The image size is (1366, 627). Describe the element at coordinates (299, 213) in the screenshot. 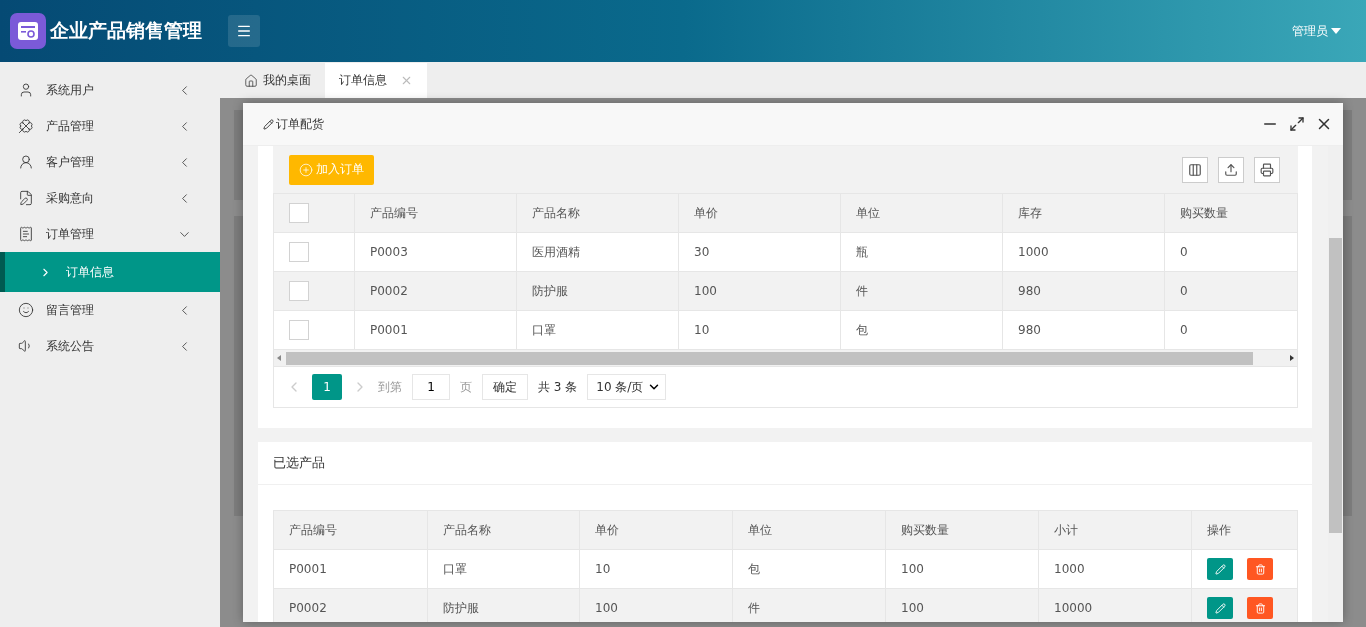

I see `select-all-checkbox` at that location.